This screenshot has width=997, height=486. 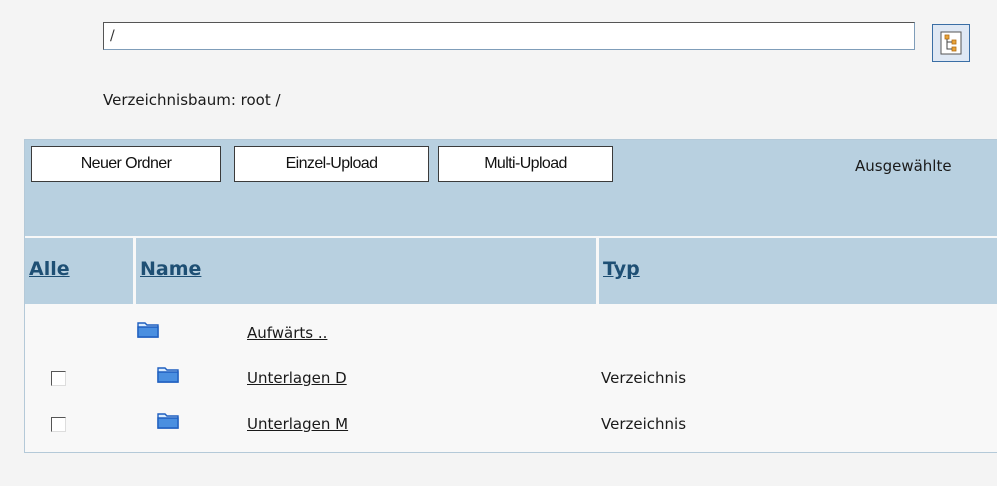 What do you see at coordinates (192, 100) in the screenshot?
I see `directory-tree-caption: Verzeichnisbaum: root /` at bounding box center [192, 100].